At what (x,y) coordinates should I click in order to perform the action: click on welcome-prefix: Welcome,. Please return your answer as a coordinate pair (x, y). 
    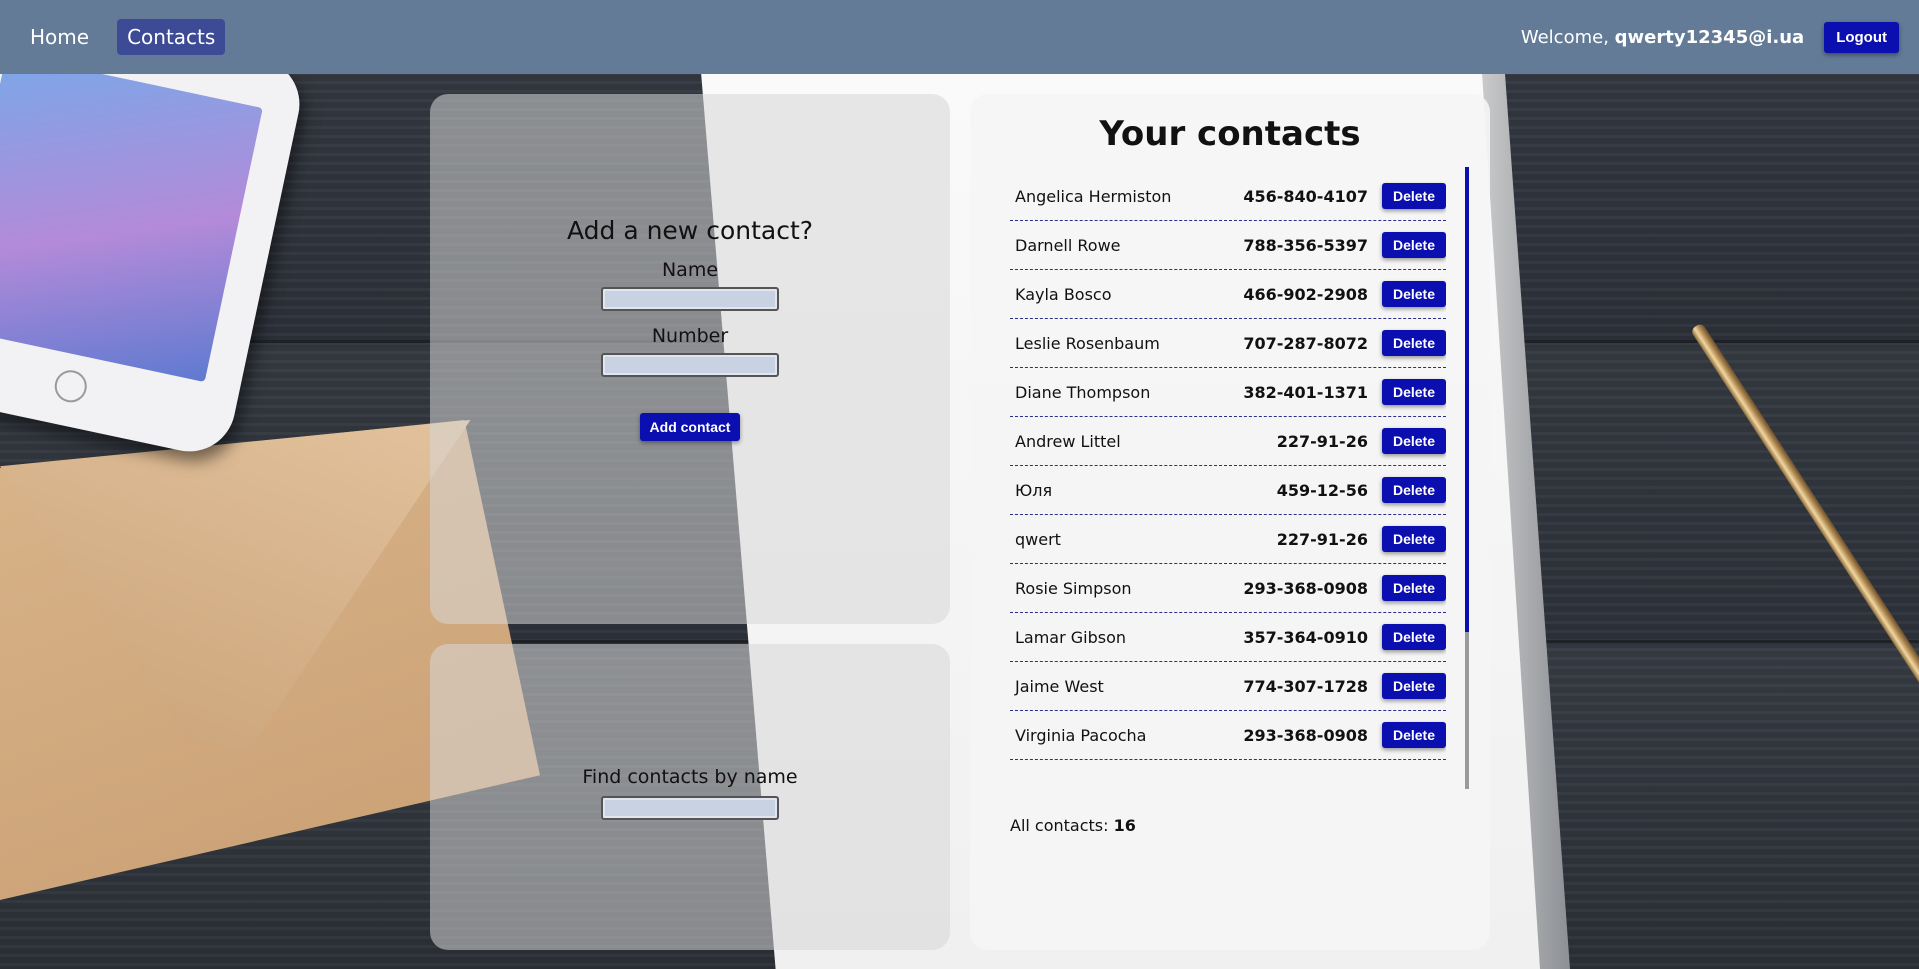
    Looking at the image, I should click on (1564, 37).